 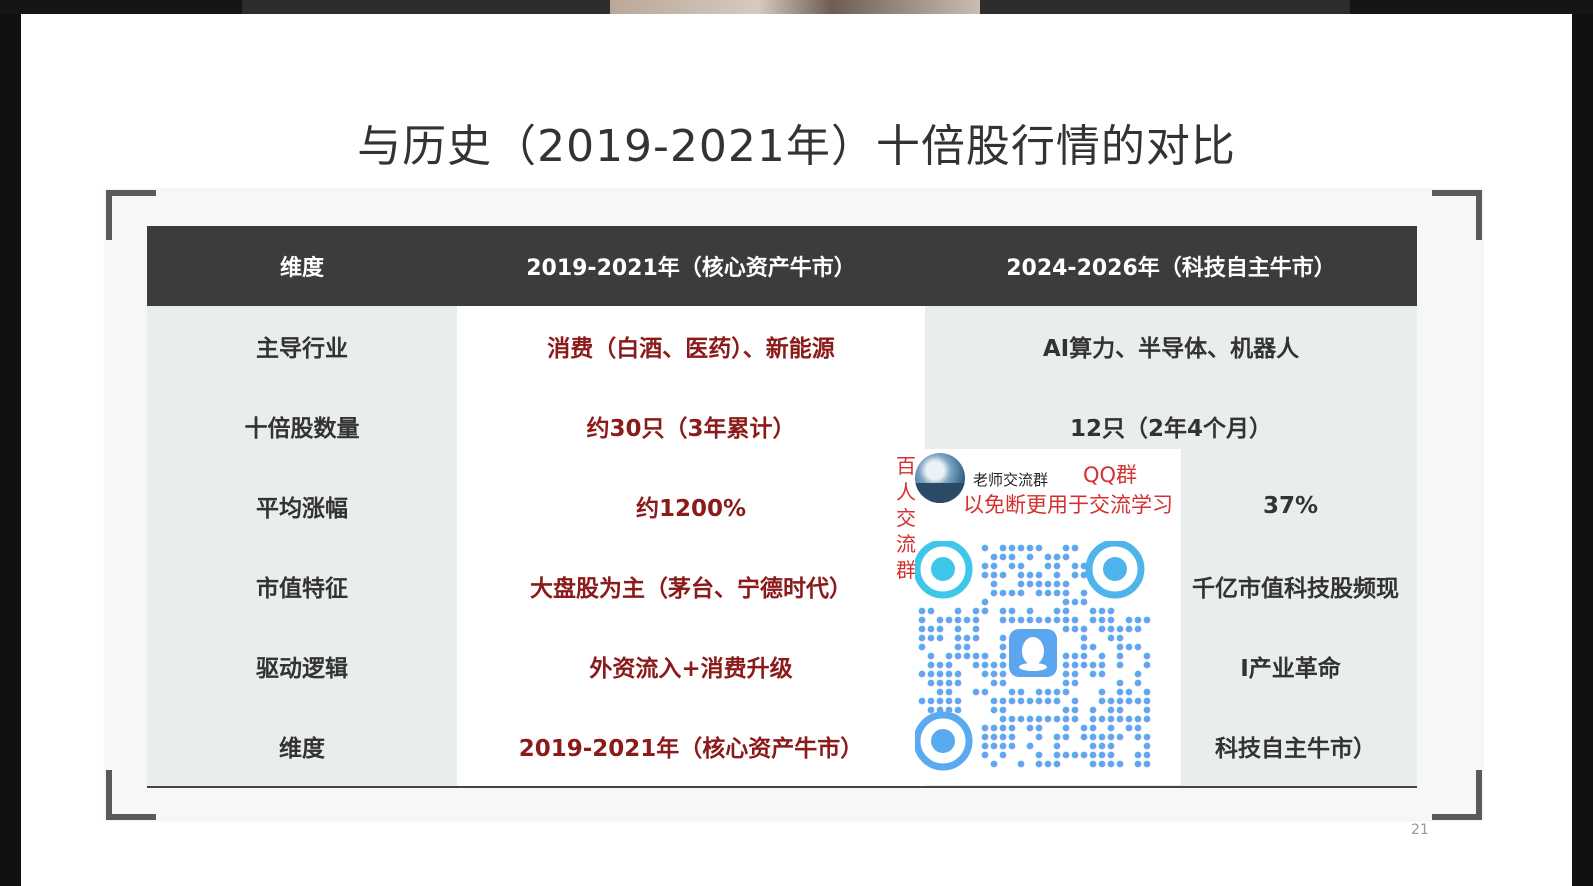 I want to click on cell-2019-2021: 2019-2021年（核心资产牛市）, so click(x=691, y=747).